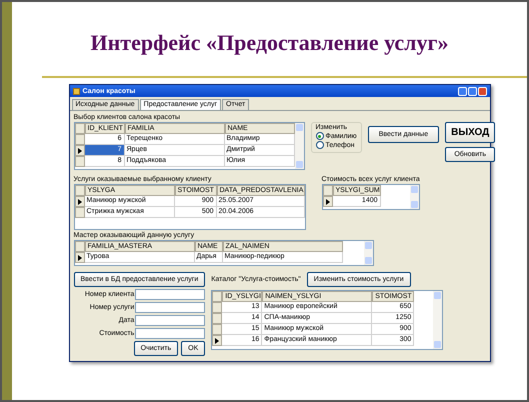 Image resolution: width=529 pixels, height=402 pixels. I want to click on slide-title: Интерфейс «Предоставление услуг», so click(269, 43).